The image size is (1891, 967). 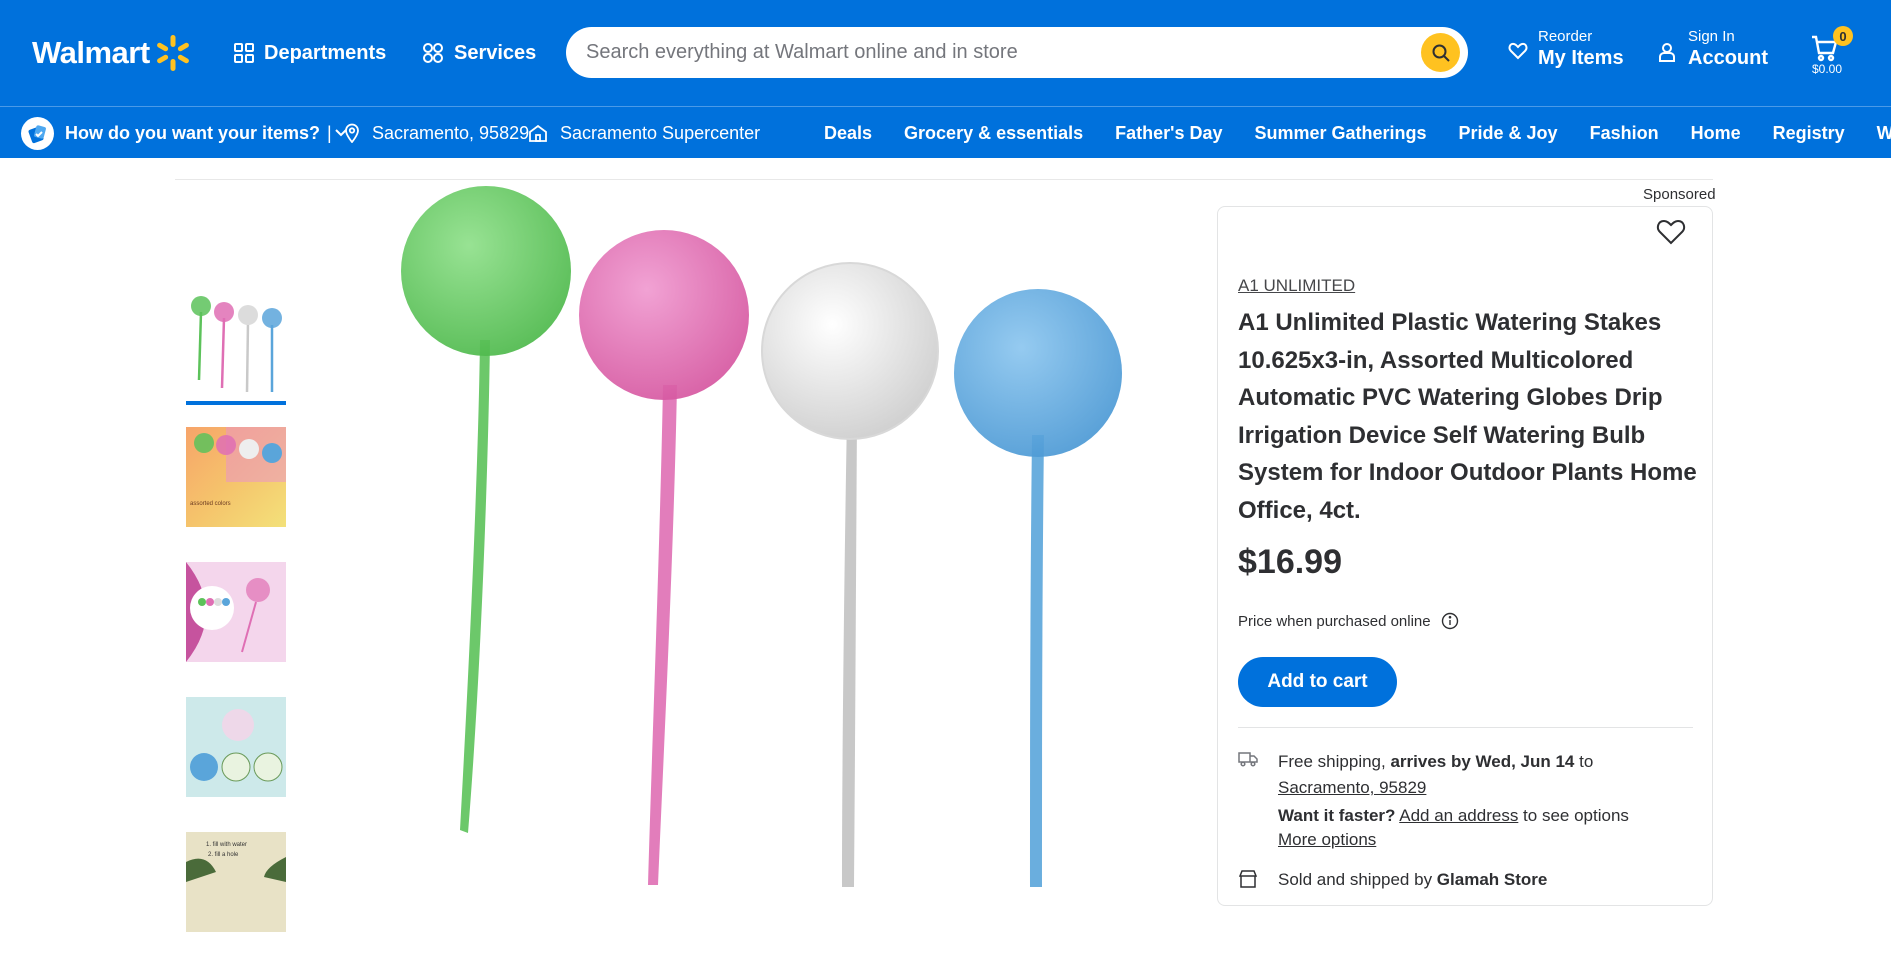 I want to click on shipping-arrival: arrives by Wed, Jun 14, so click(x=1482, y=761).